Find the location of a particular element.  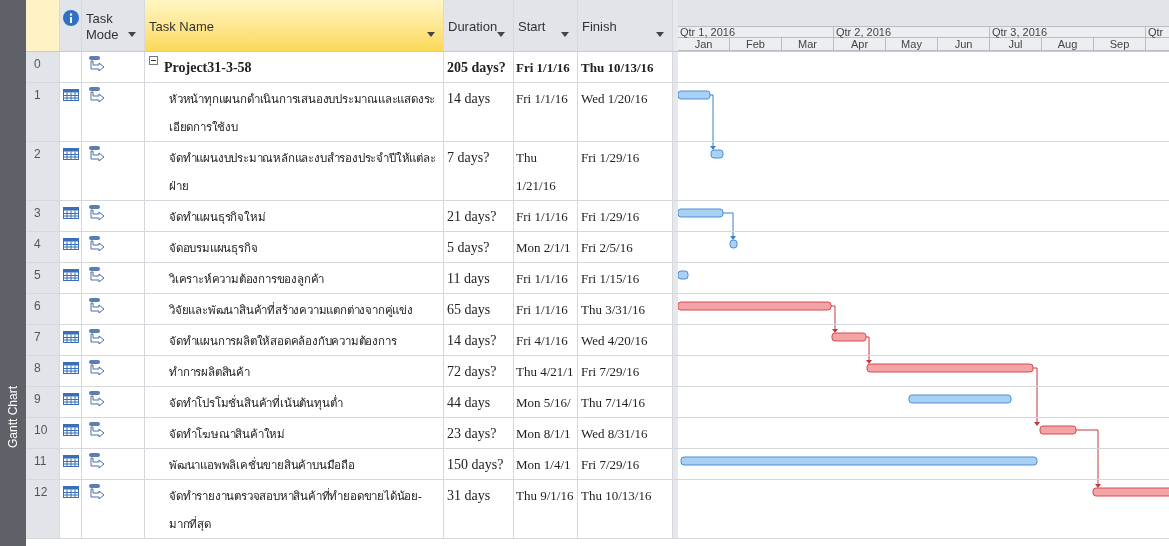

finish-date-cell: Wed 4/20/16 is located at coordinates (625, 340).